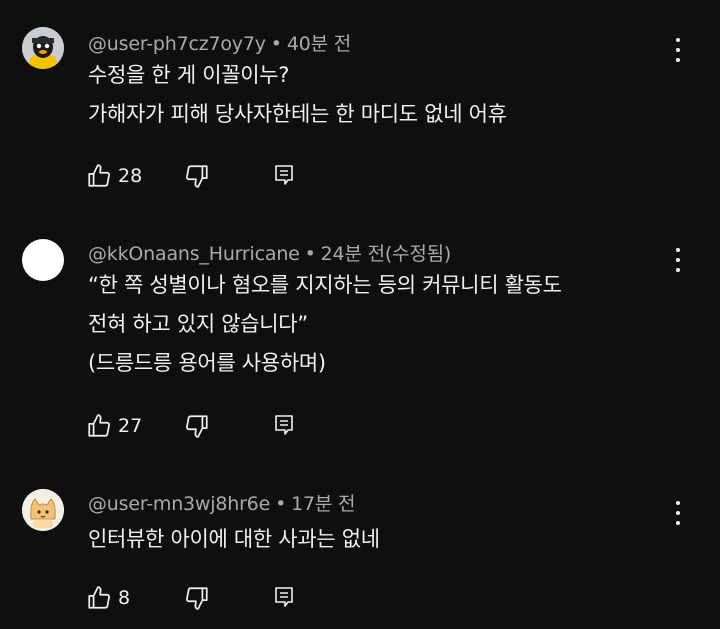  Describe the element at coordinates (124, 598) in the screenshot. I see `like-count: 8` at that location.